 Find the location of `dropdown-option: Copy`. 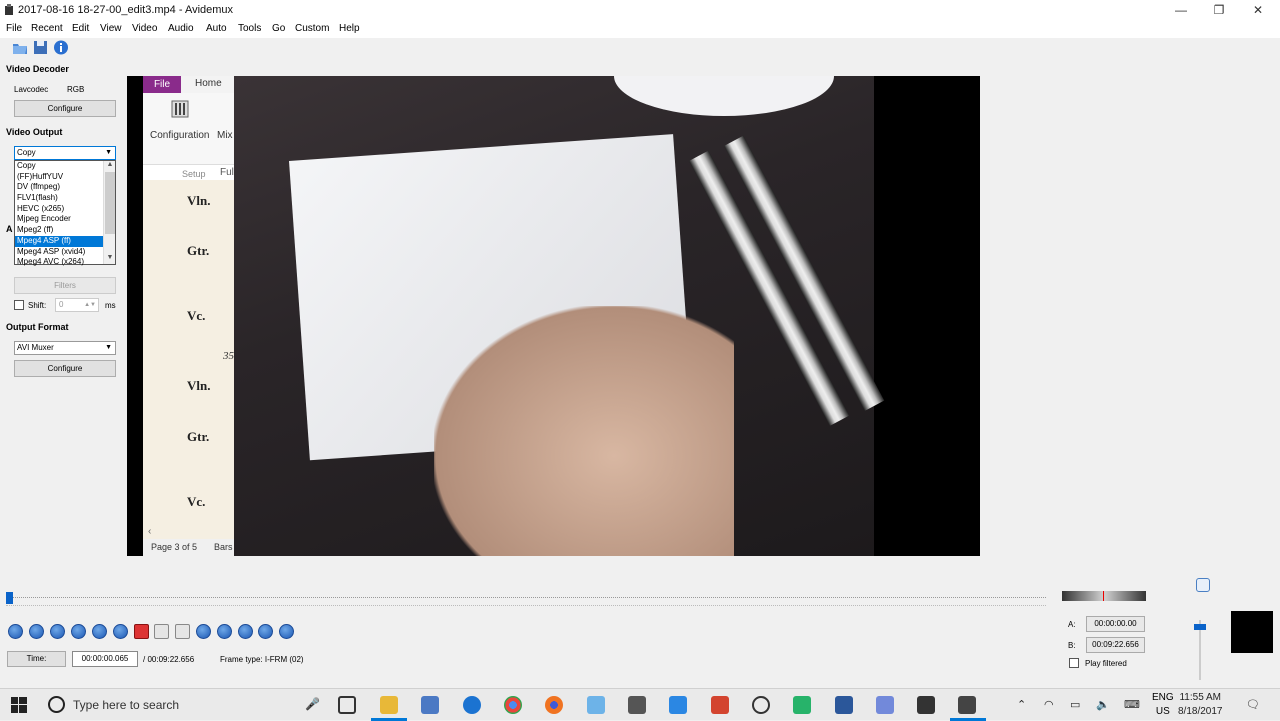

dropdown-option: Copy is located at coordinates (59, 166).